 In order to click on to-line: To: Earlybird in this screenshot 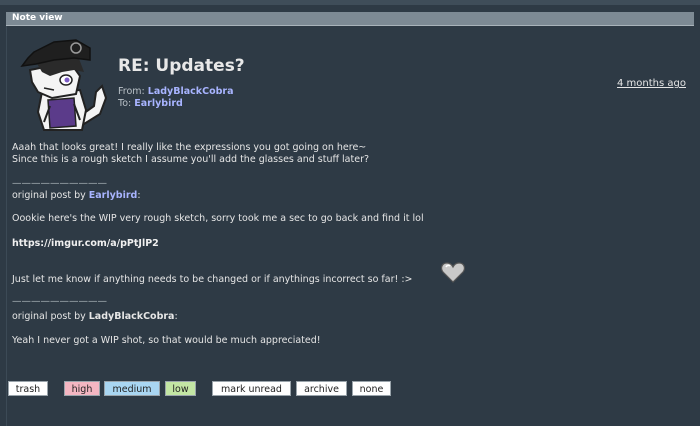, I will do `click(176, 104)`.